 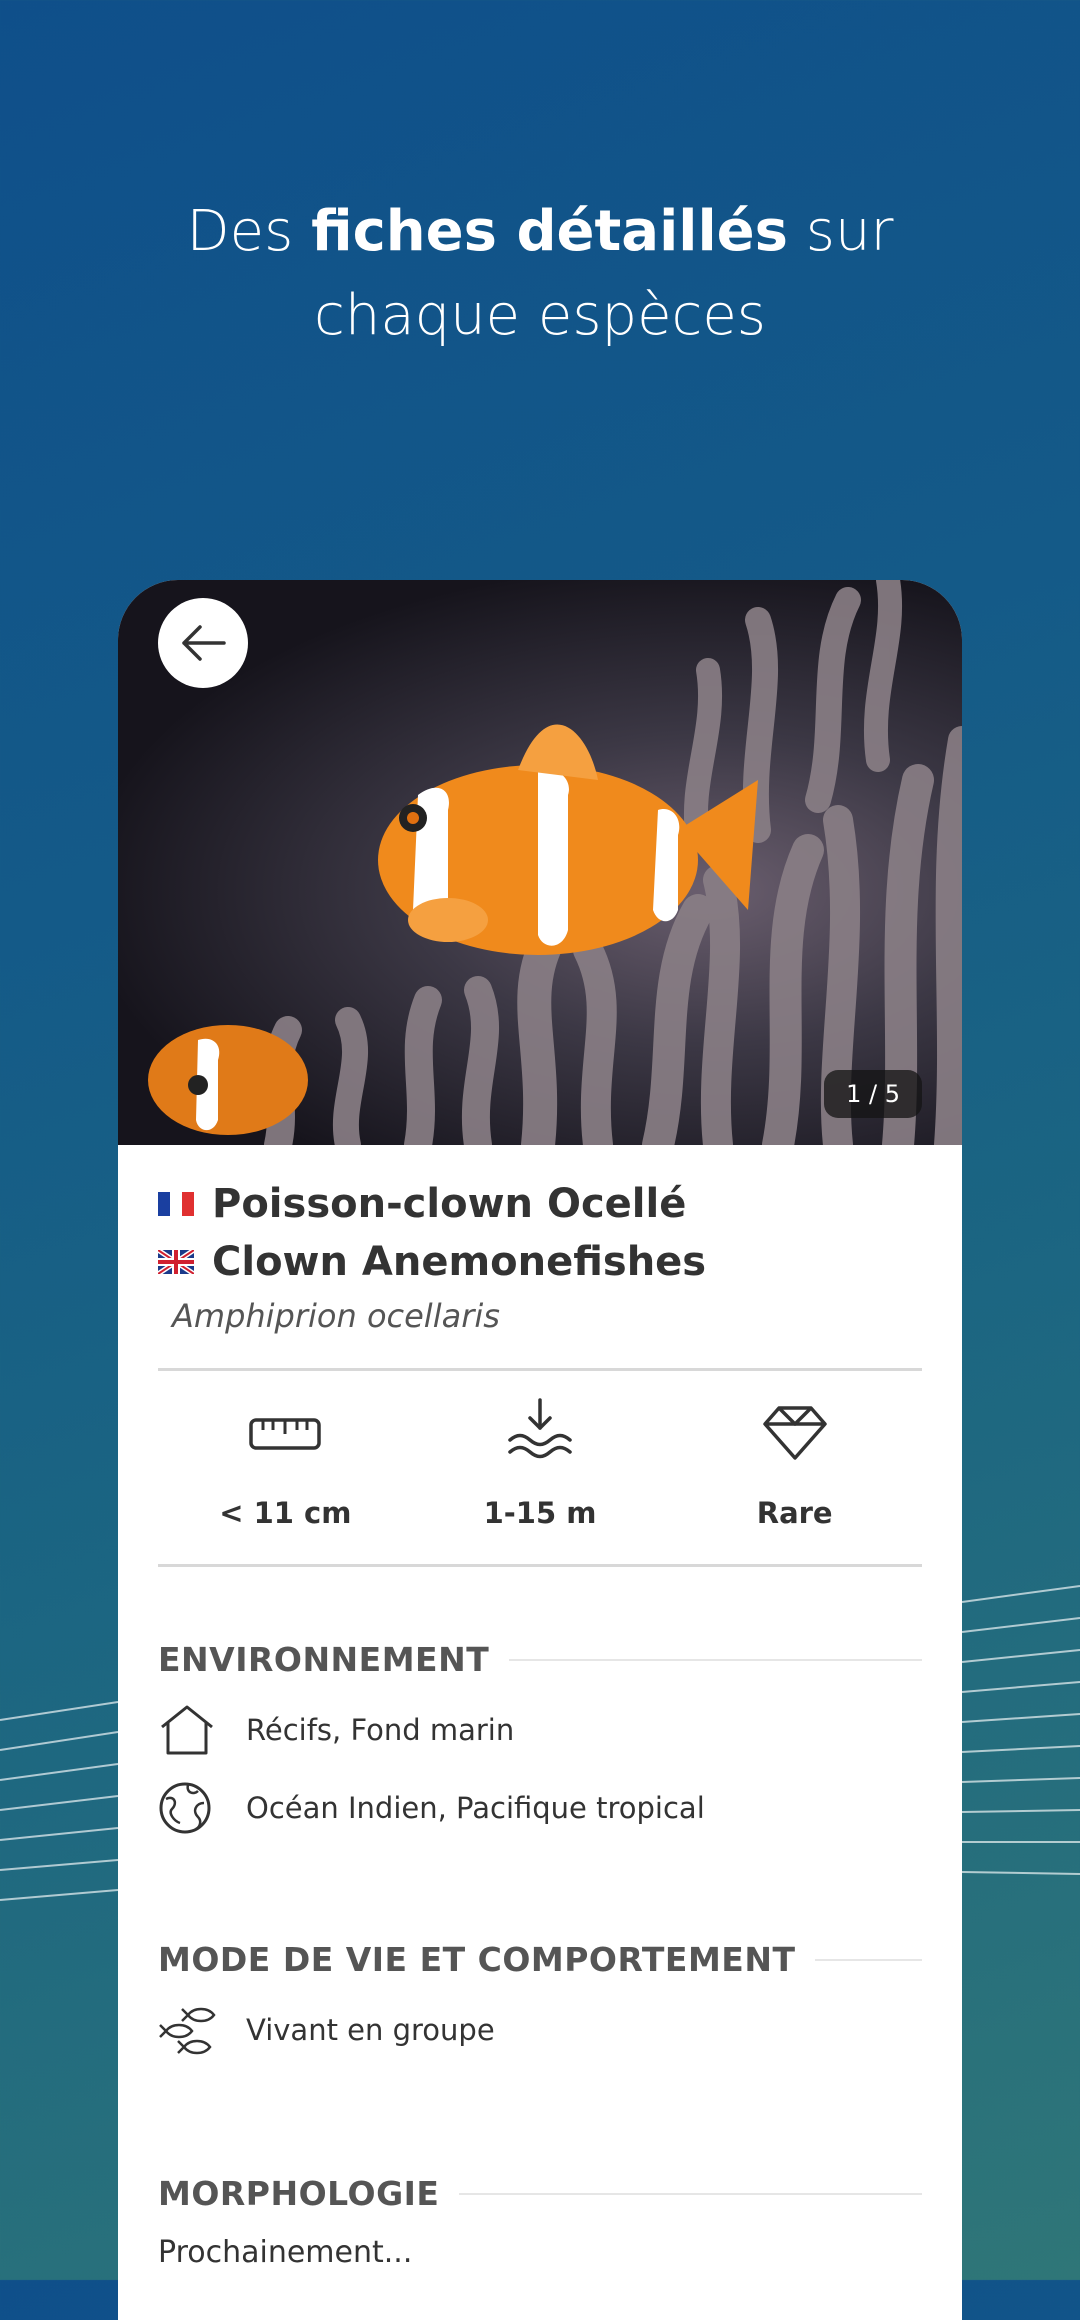 I want to click on divider-bottom, so click(x=540, y=1565).